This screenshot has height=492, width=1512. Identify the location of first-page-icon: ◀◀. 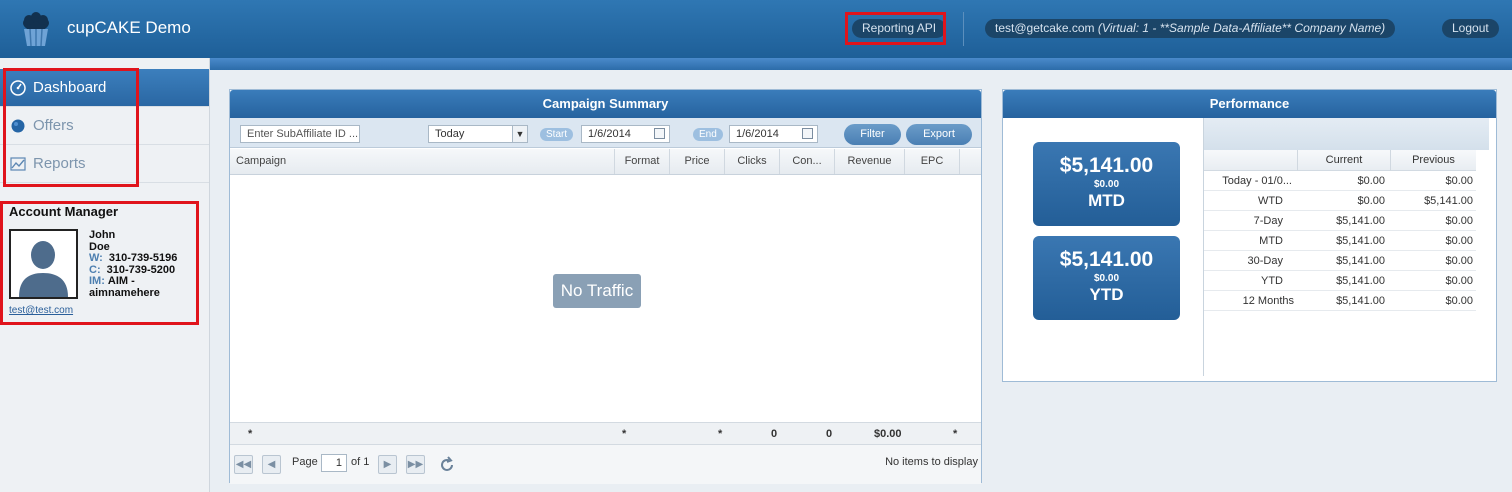
(243, 464).